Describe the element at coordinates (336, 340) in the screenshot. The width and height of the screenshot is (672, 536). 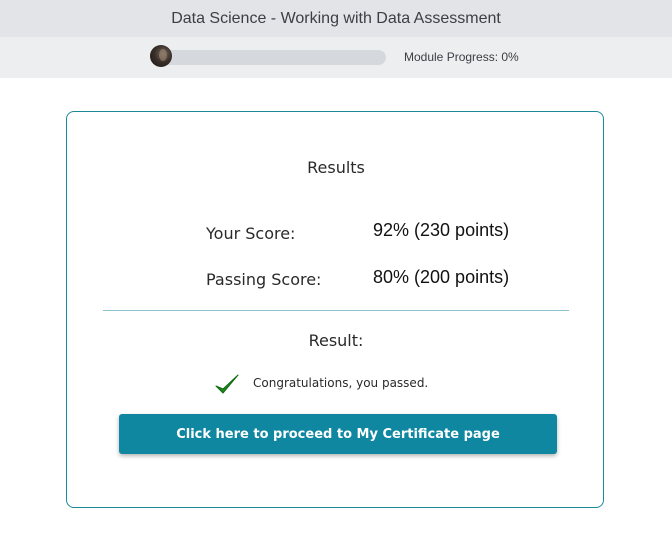
I see `result-heading: Result:` at that location.